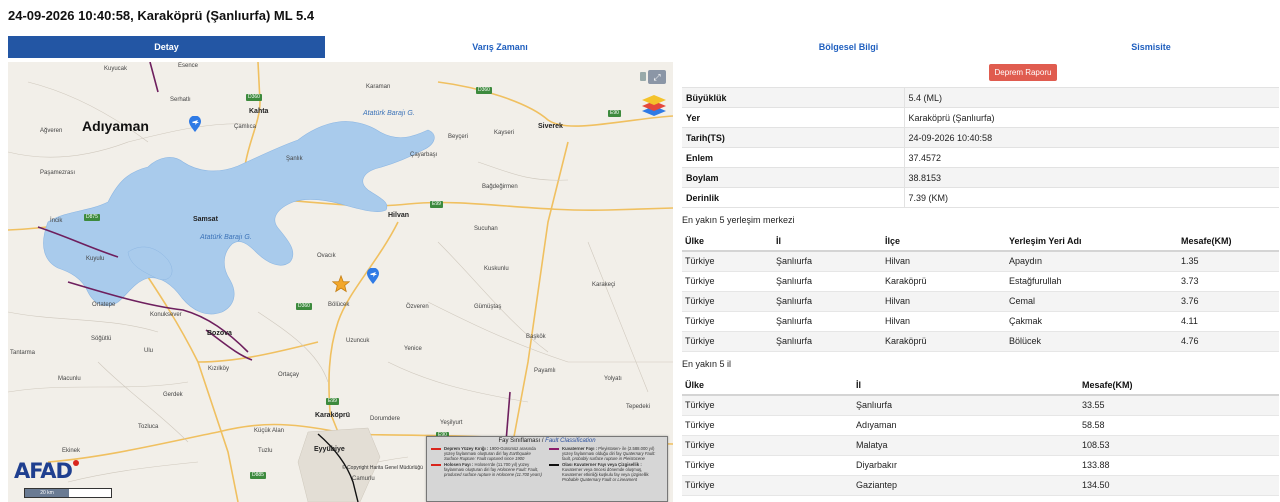  What do you see at coordinates (148, 427) in the screenshot?
I see `map-label-tozluca: Tozluca` at bounding box center [148, 427].